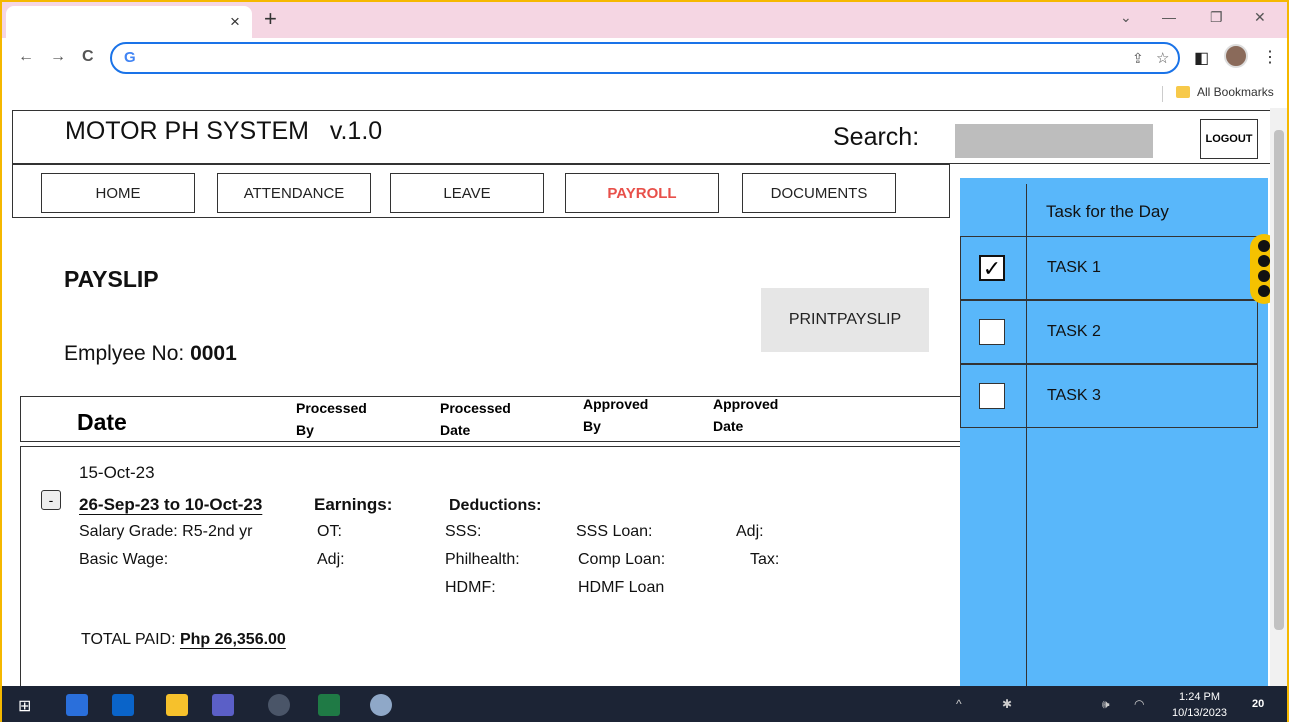 The image size is (1289, 722). Describe the element at coordinates (118, 193) in the screenshot. I see `nav-home-button: HOME` at that location.